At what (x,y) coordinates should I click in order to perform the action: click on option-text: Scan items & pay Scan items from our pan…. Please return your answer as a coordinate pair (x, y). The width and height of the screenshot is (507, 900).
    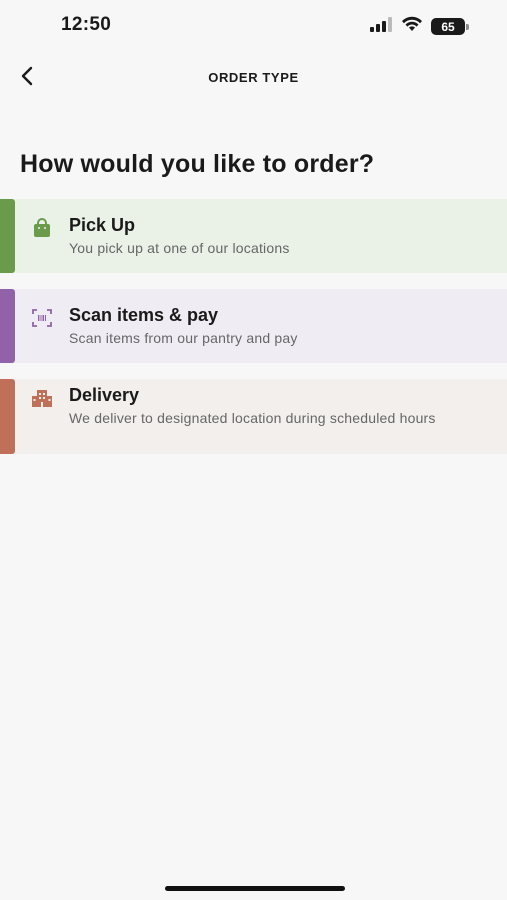
    Looking at the image, I should click on (278, 326).